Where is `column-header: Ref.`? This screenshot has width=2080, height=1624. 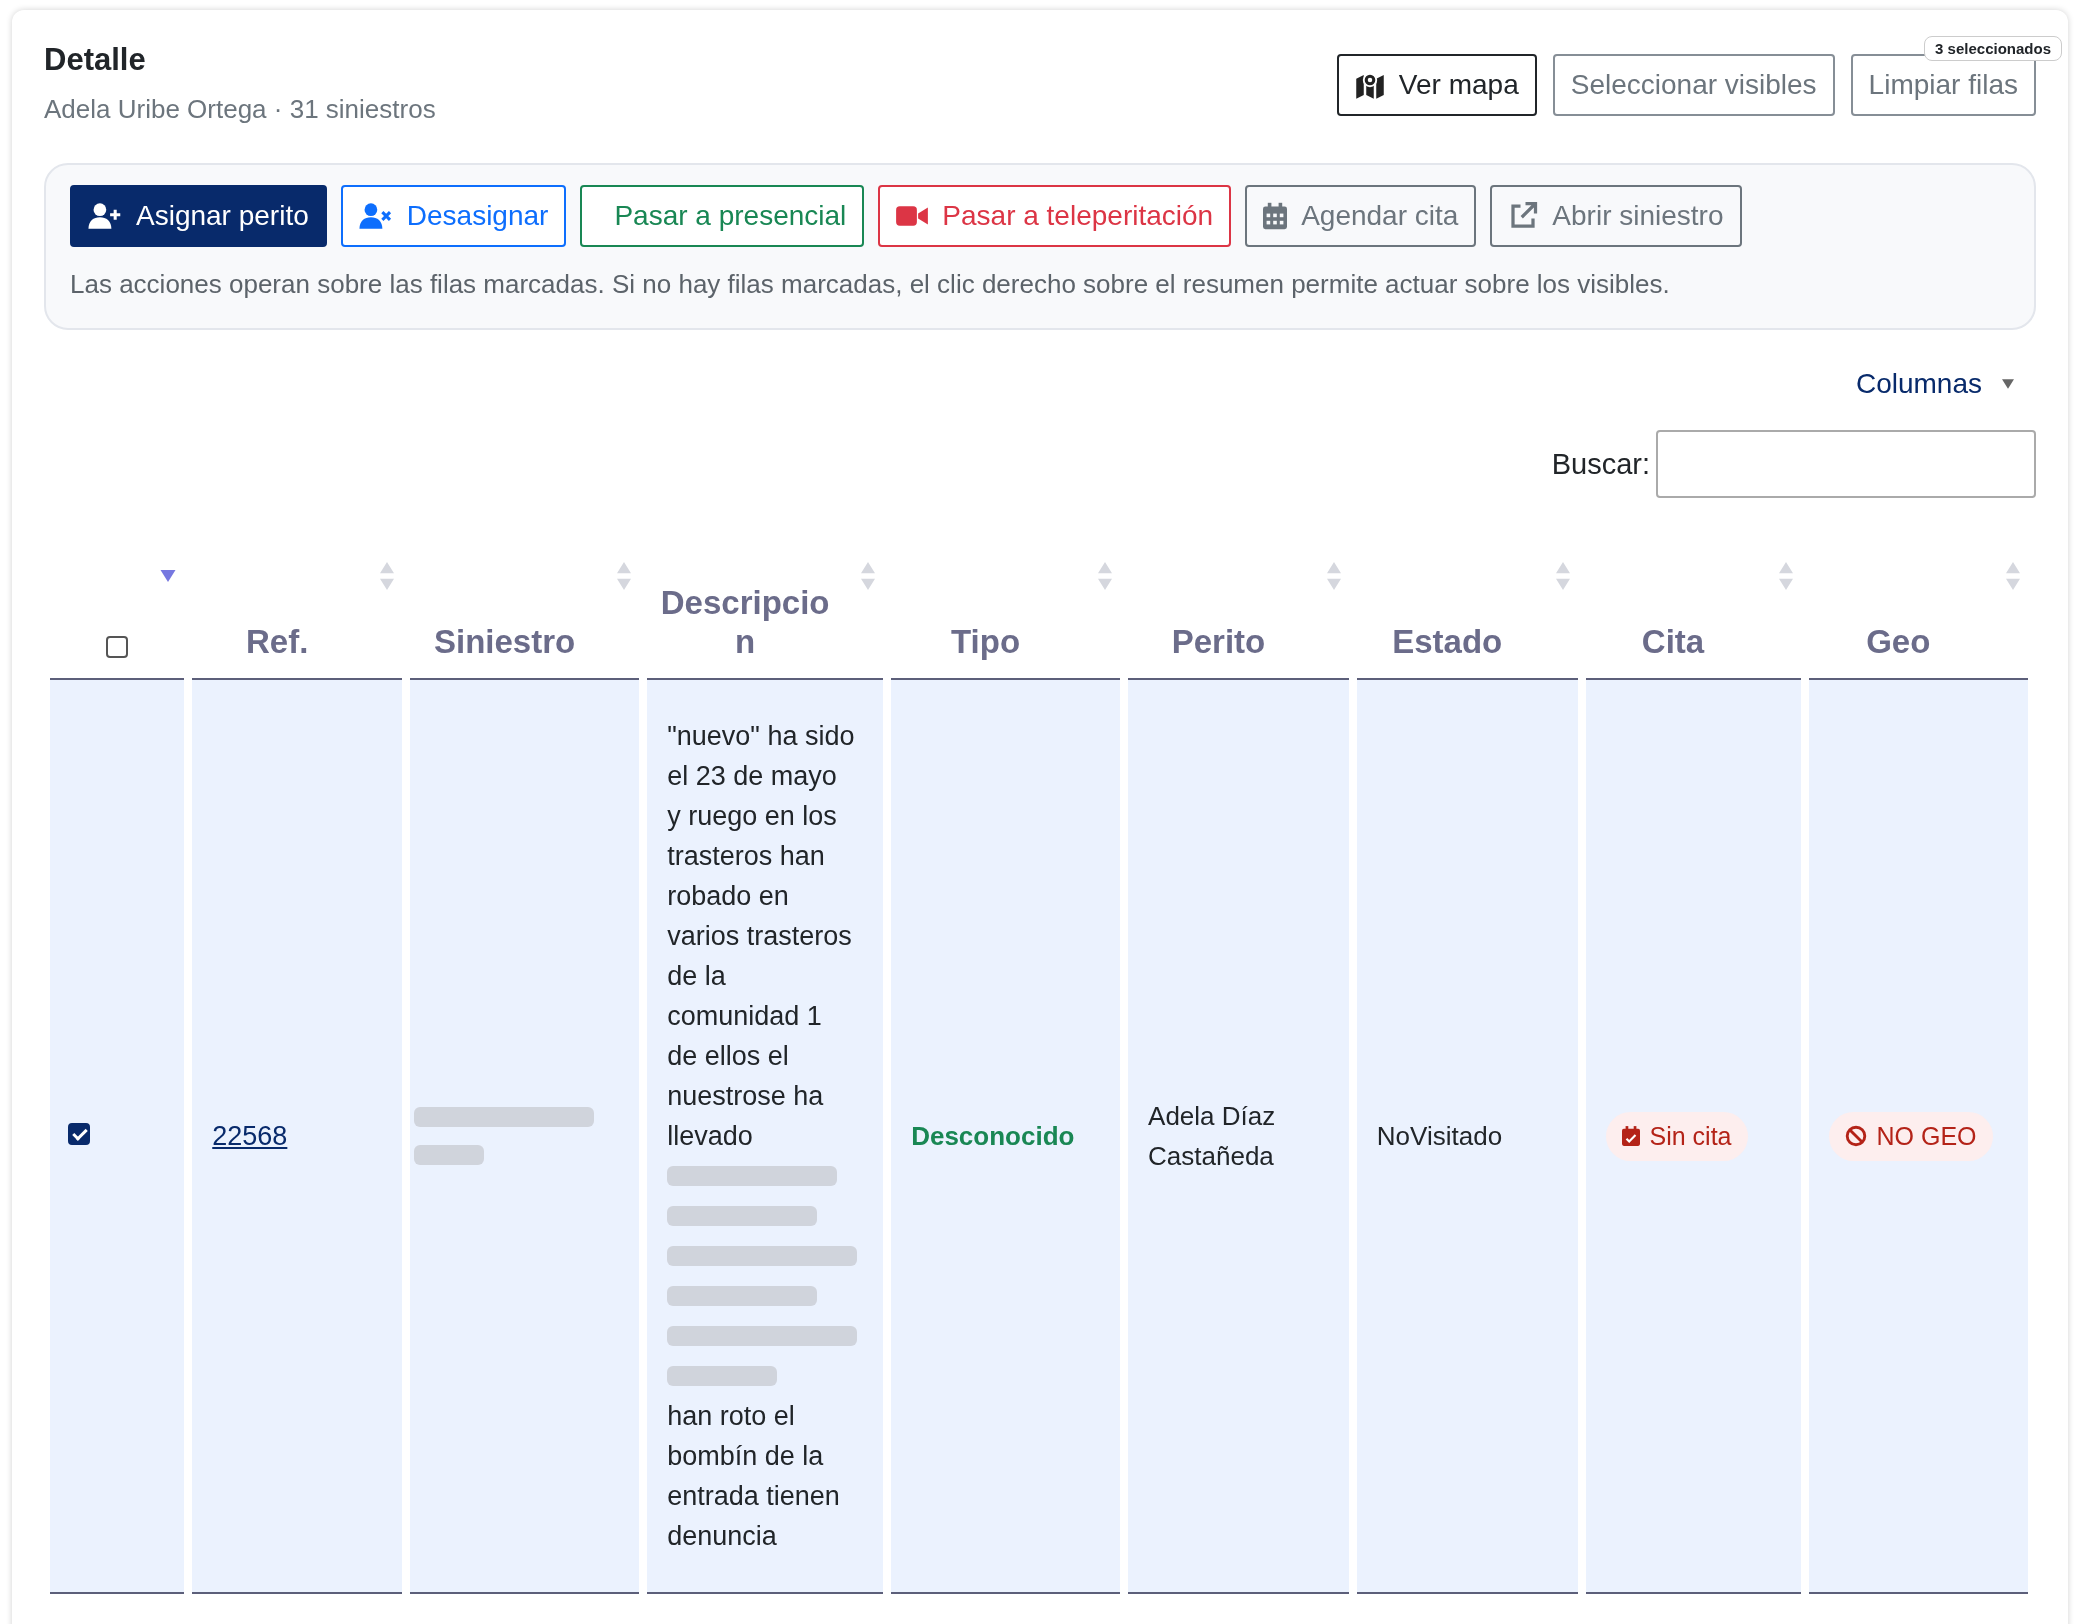 column-header: Ref. is located at coordinates (277, 642).